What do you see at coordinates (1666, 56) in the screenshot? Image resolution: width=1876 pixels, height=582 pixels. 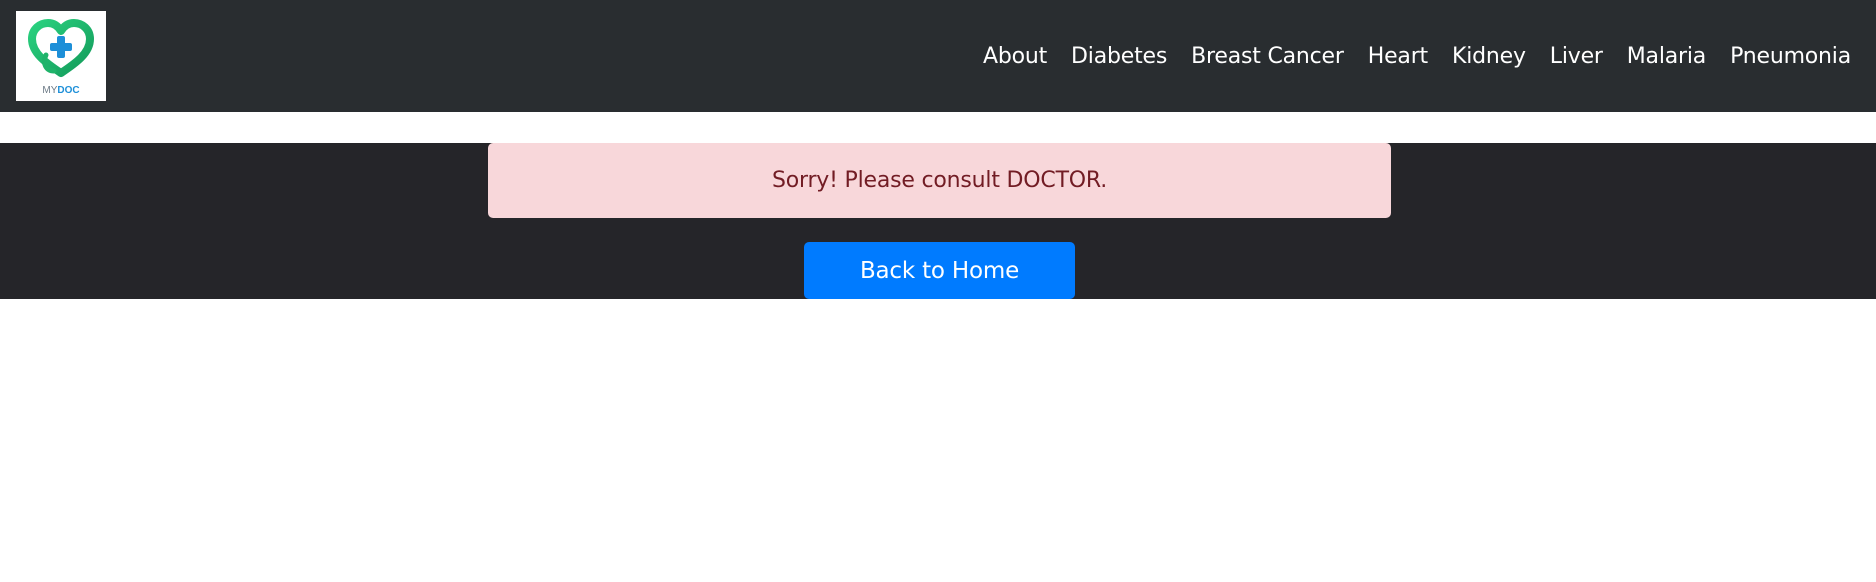 I see `nav-link-malaria: Malaria` at bounding box center [1666, 56].